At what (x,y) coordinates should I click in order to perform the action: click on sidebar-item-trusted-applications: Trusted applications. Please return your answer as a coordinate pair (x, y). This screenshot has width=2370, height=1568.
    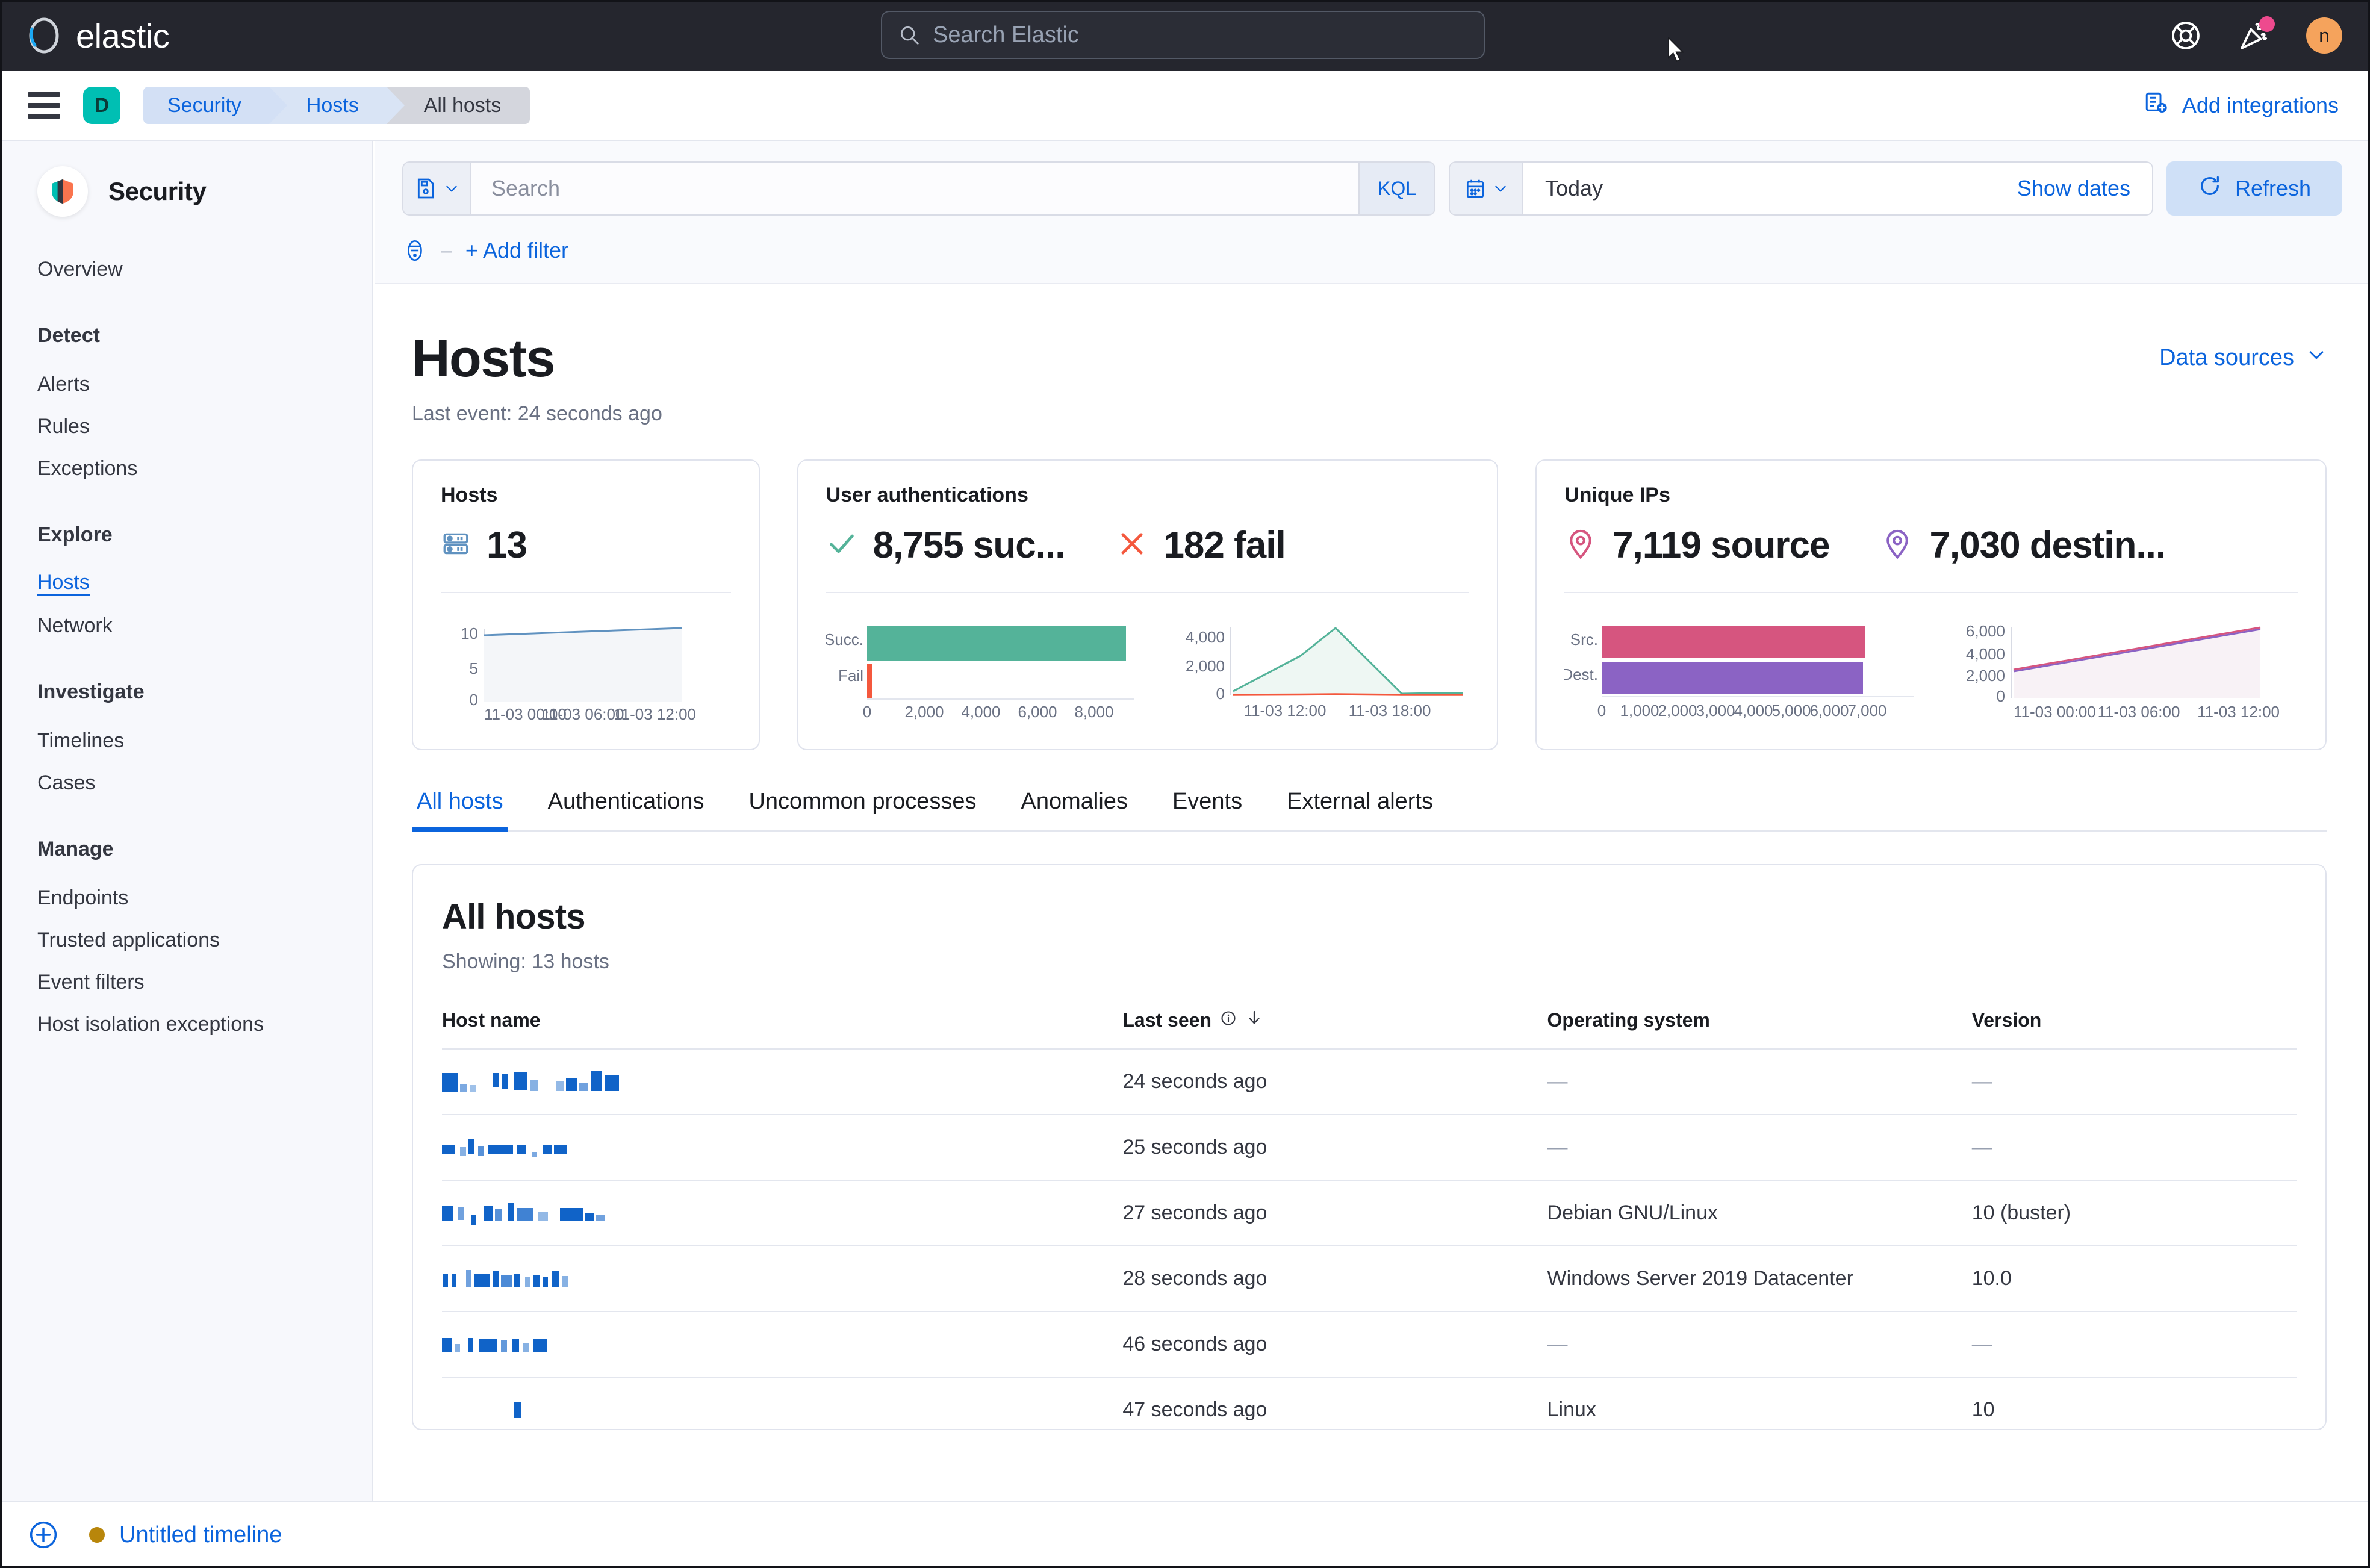
    Looking at the image, I should click on (186, 940).